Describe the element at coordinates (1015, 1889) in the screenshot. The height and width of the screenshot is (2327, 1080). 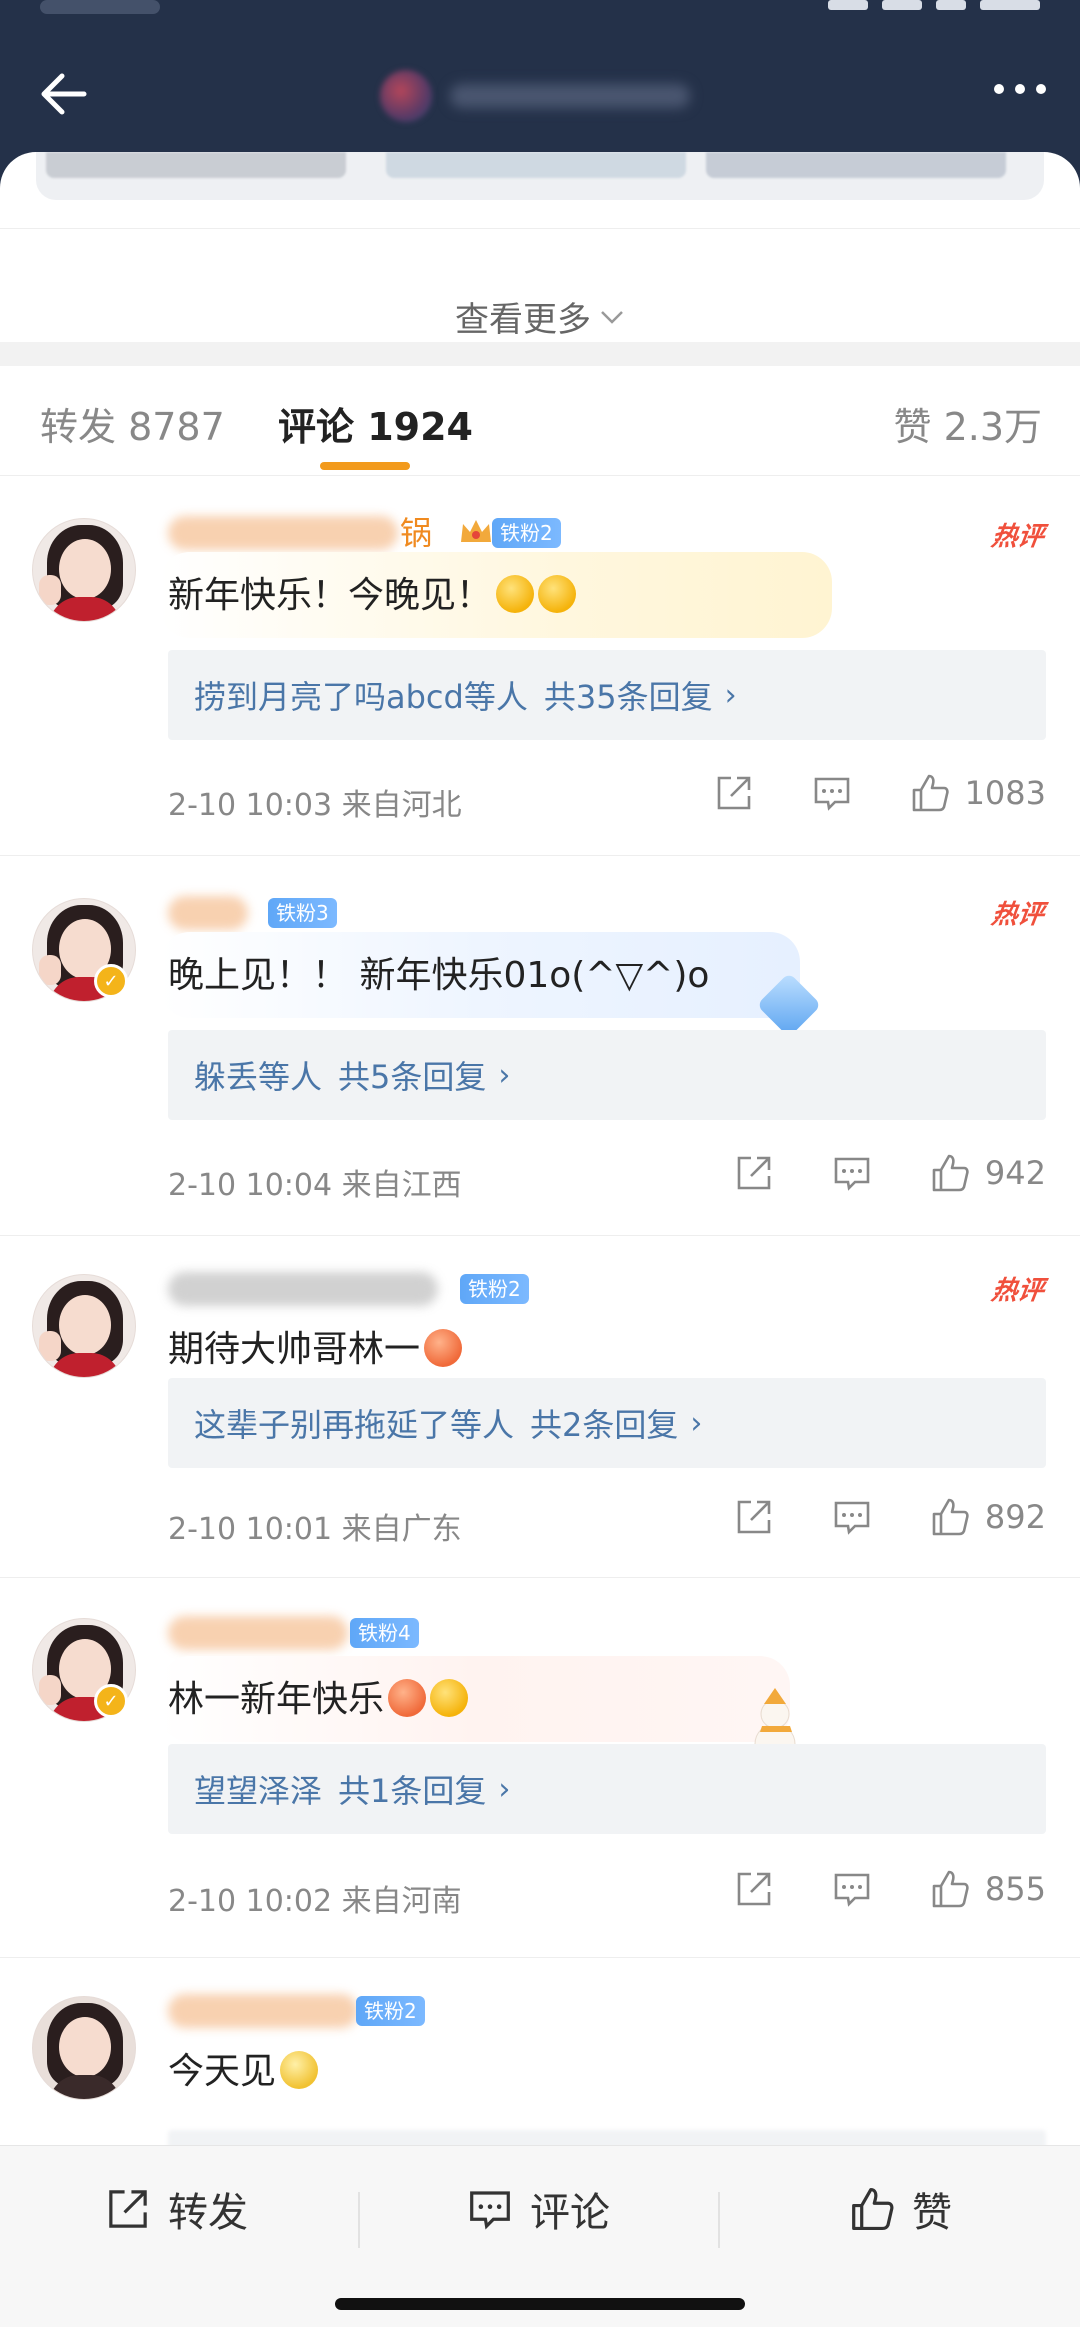
I see `like-count: 855` at that location.